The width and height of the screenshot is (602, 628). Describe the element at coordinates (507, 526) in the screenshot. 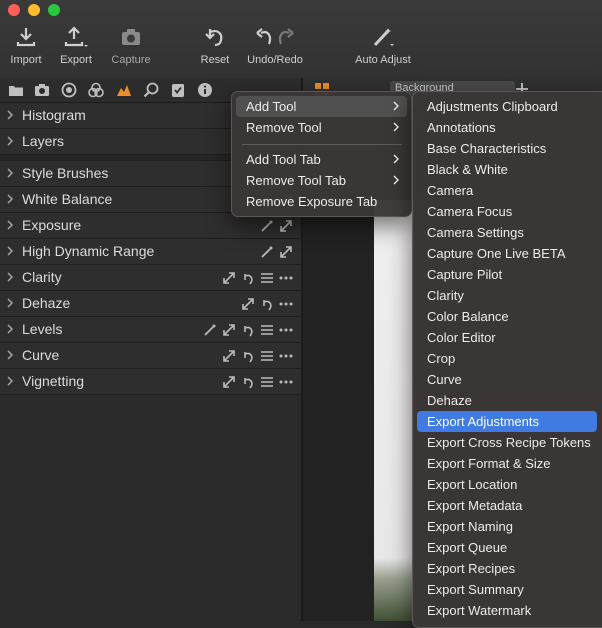

I see `submenu-item: Export Naming` at that location.